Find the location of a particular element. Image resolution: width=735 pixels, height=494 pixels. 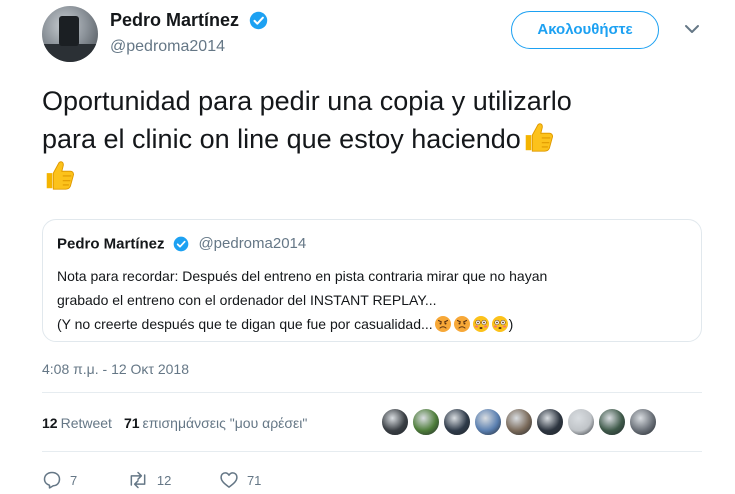

quoted-tweet-header: Pedro Martínez @pedroma2014 is located at coordinates (181, 244).